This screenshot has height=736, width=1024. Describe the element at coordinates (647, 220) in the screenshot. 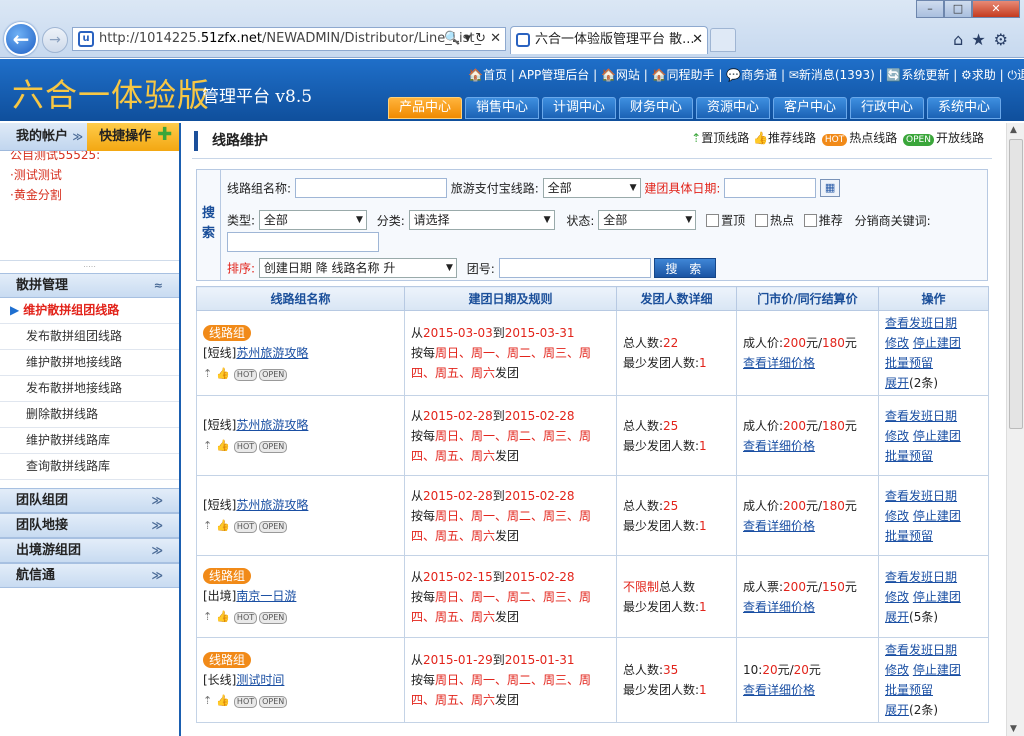

I see `status-select: 全部` at that location.